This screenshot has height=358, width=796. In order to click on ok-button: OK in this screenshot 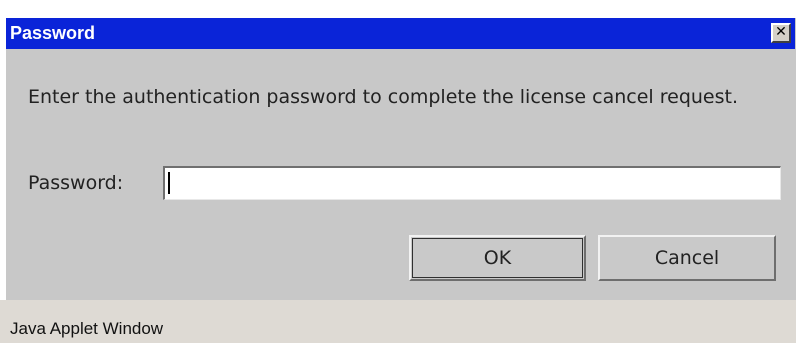, I will do `click(497, 258)`.